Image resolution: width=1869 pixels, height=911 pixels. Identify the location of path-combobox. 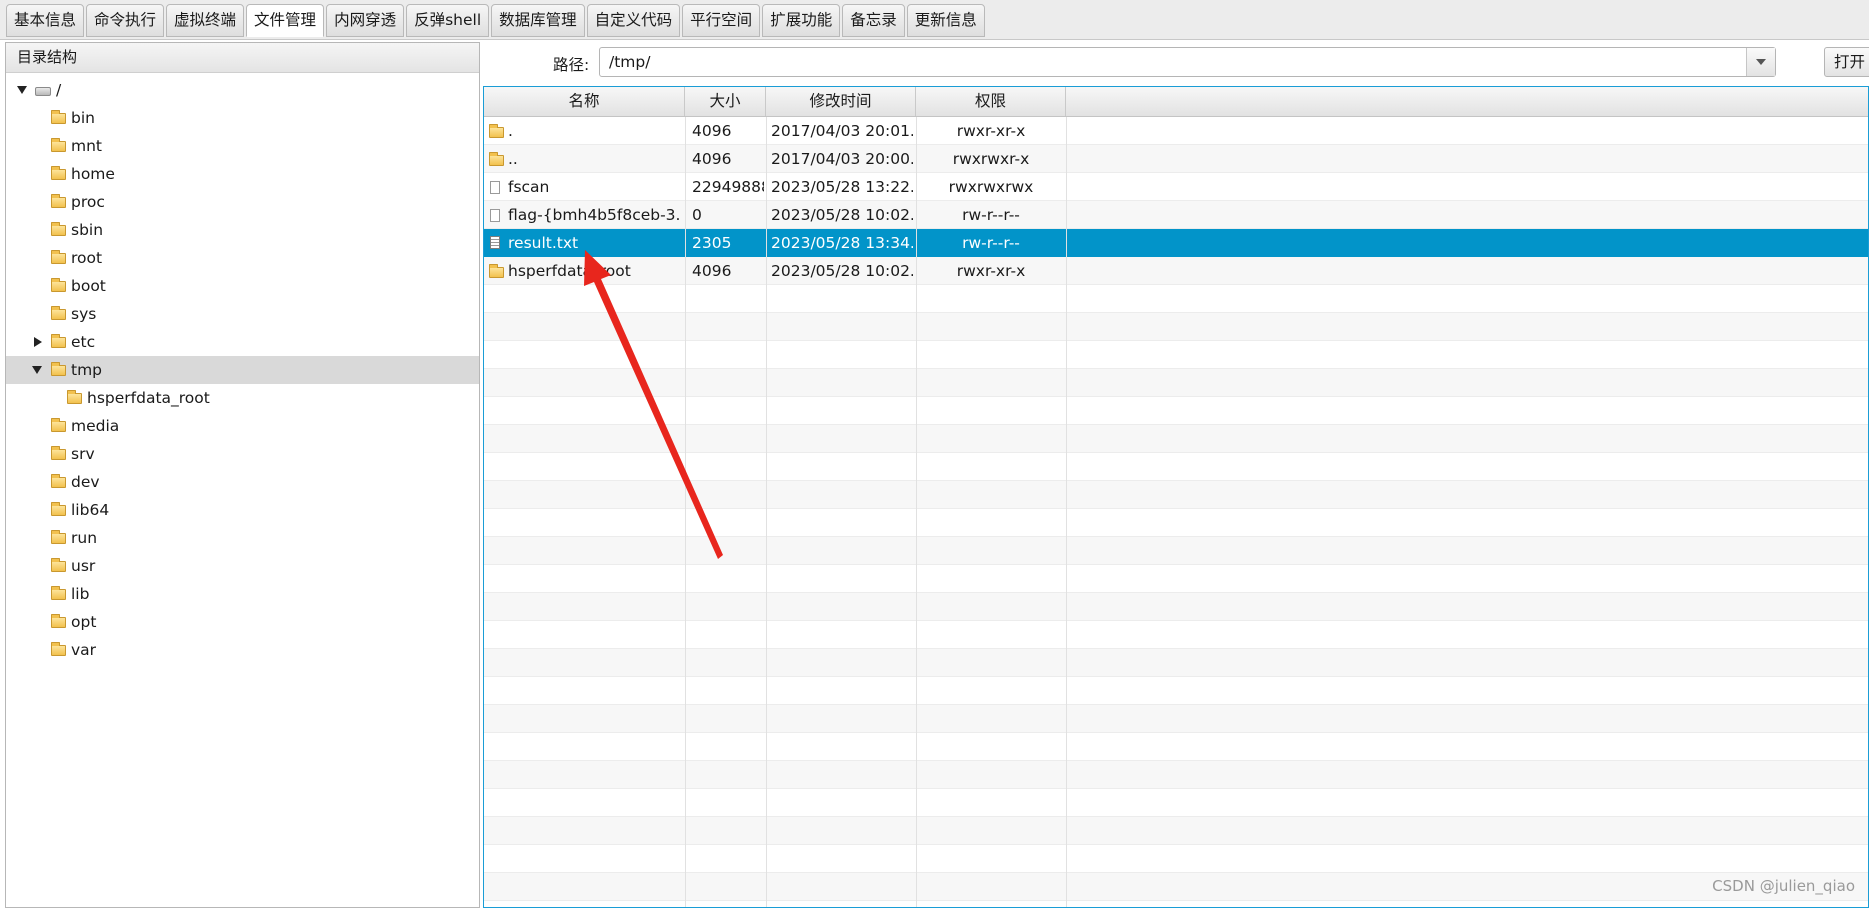
(1187, 62).